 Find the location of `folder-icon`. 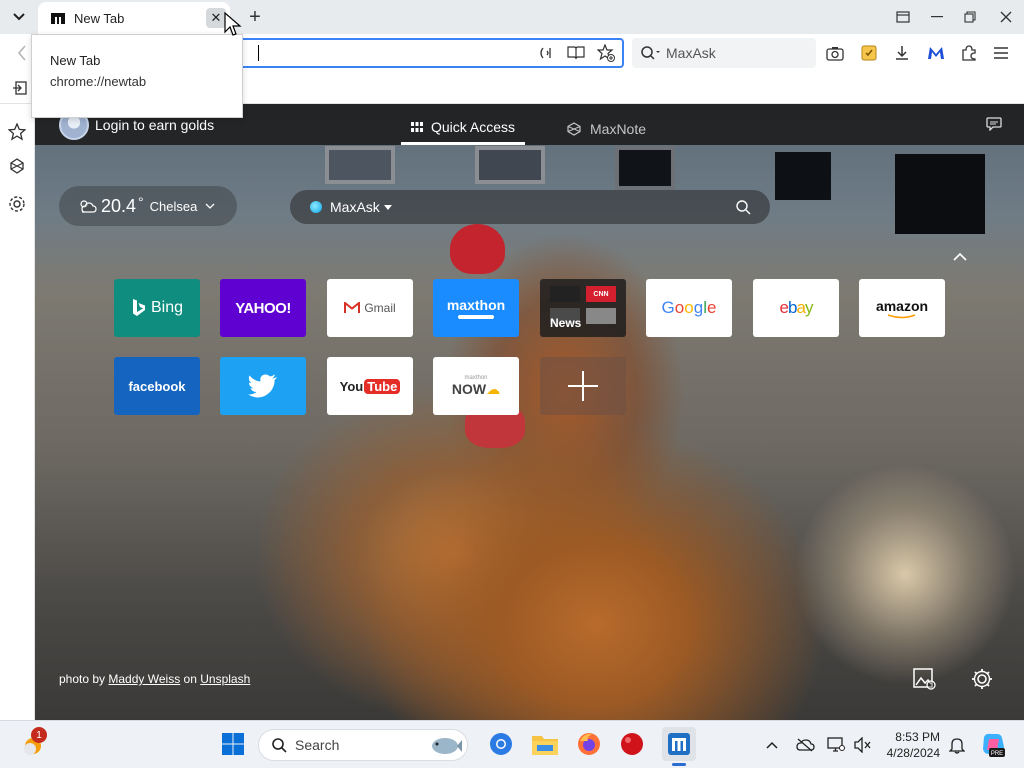

folder-icon is located at coordinates (545, 745).